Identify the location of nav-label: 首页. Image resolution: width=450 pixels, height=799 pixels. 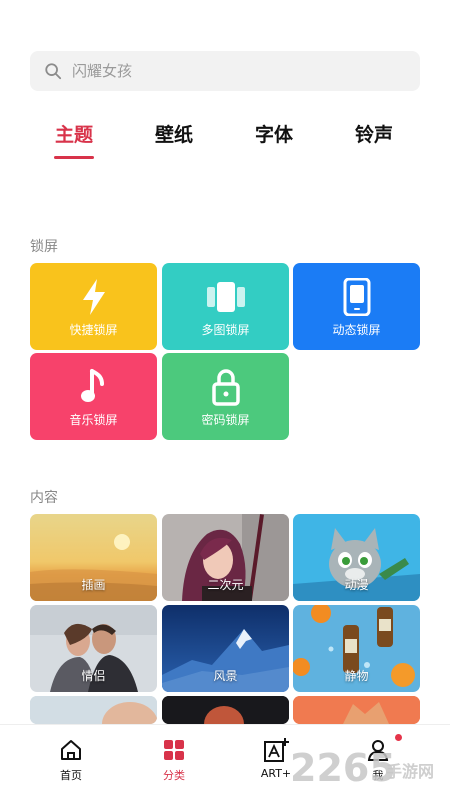
(71, 775).